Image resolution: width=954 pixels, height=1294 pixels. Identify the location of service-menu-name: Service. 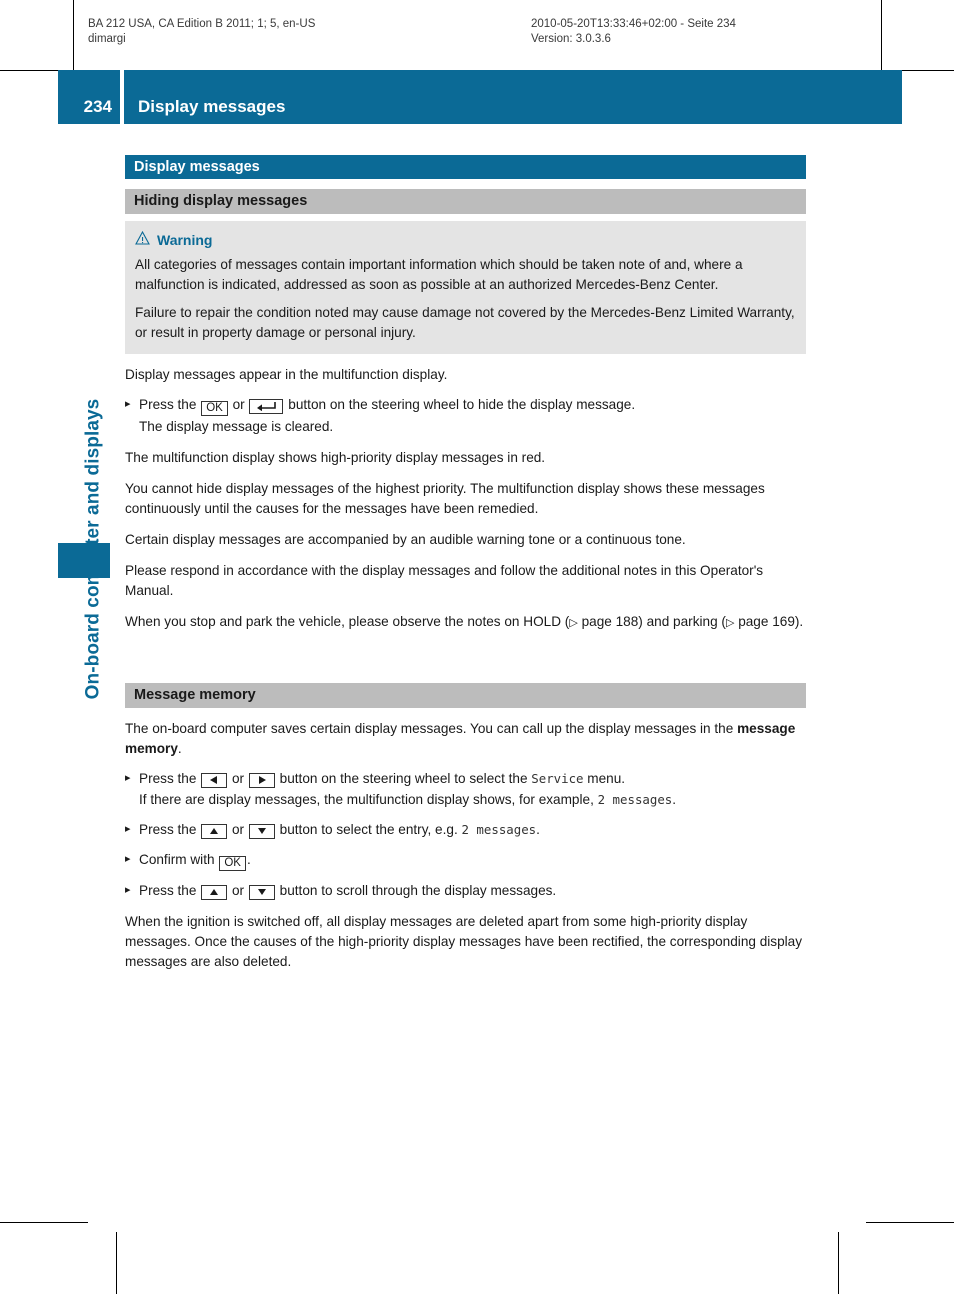
(557, 778).